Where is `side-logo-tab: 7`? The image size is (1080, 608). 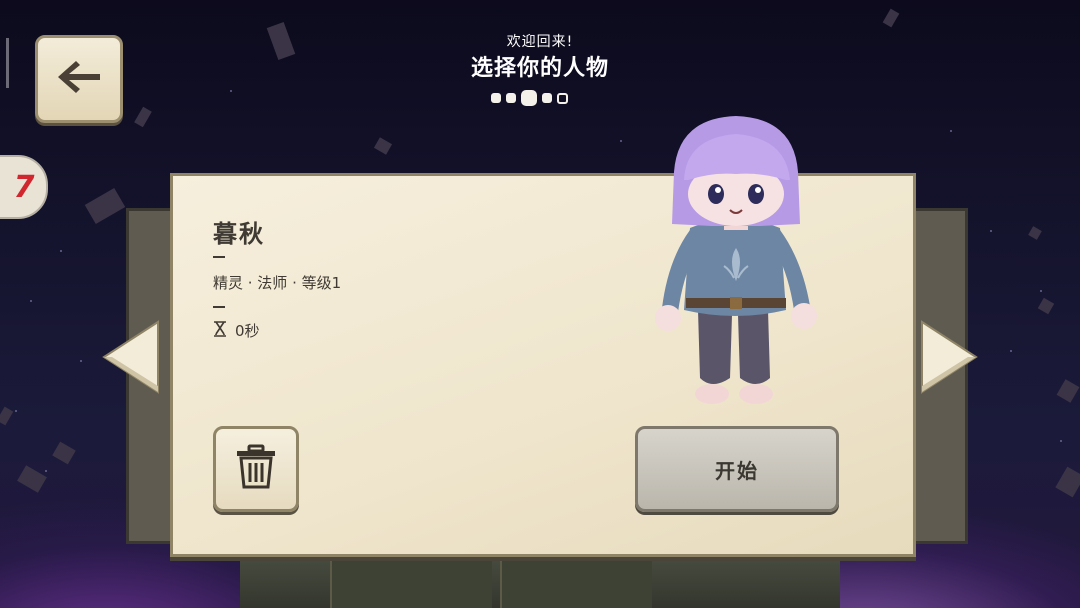 side-logo-tab: 7 is located at coordinates (24, 187).